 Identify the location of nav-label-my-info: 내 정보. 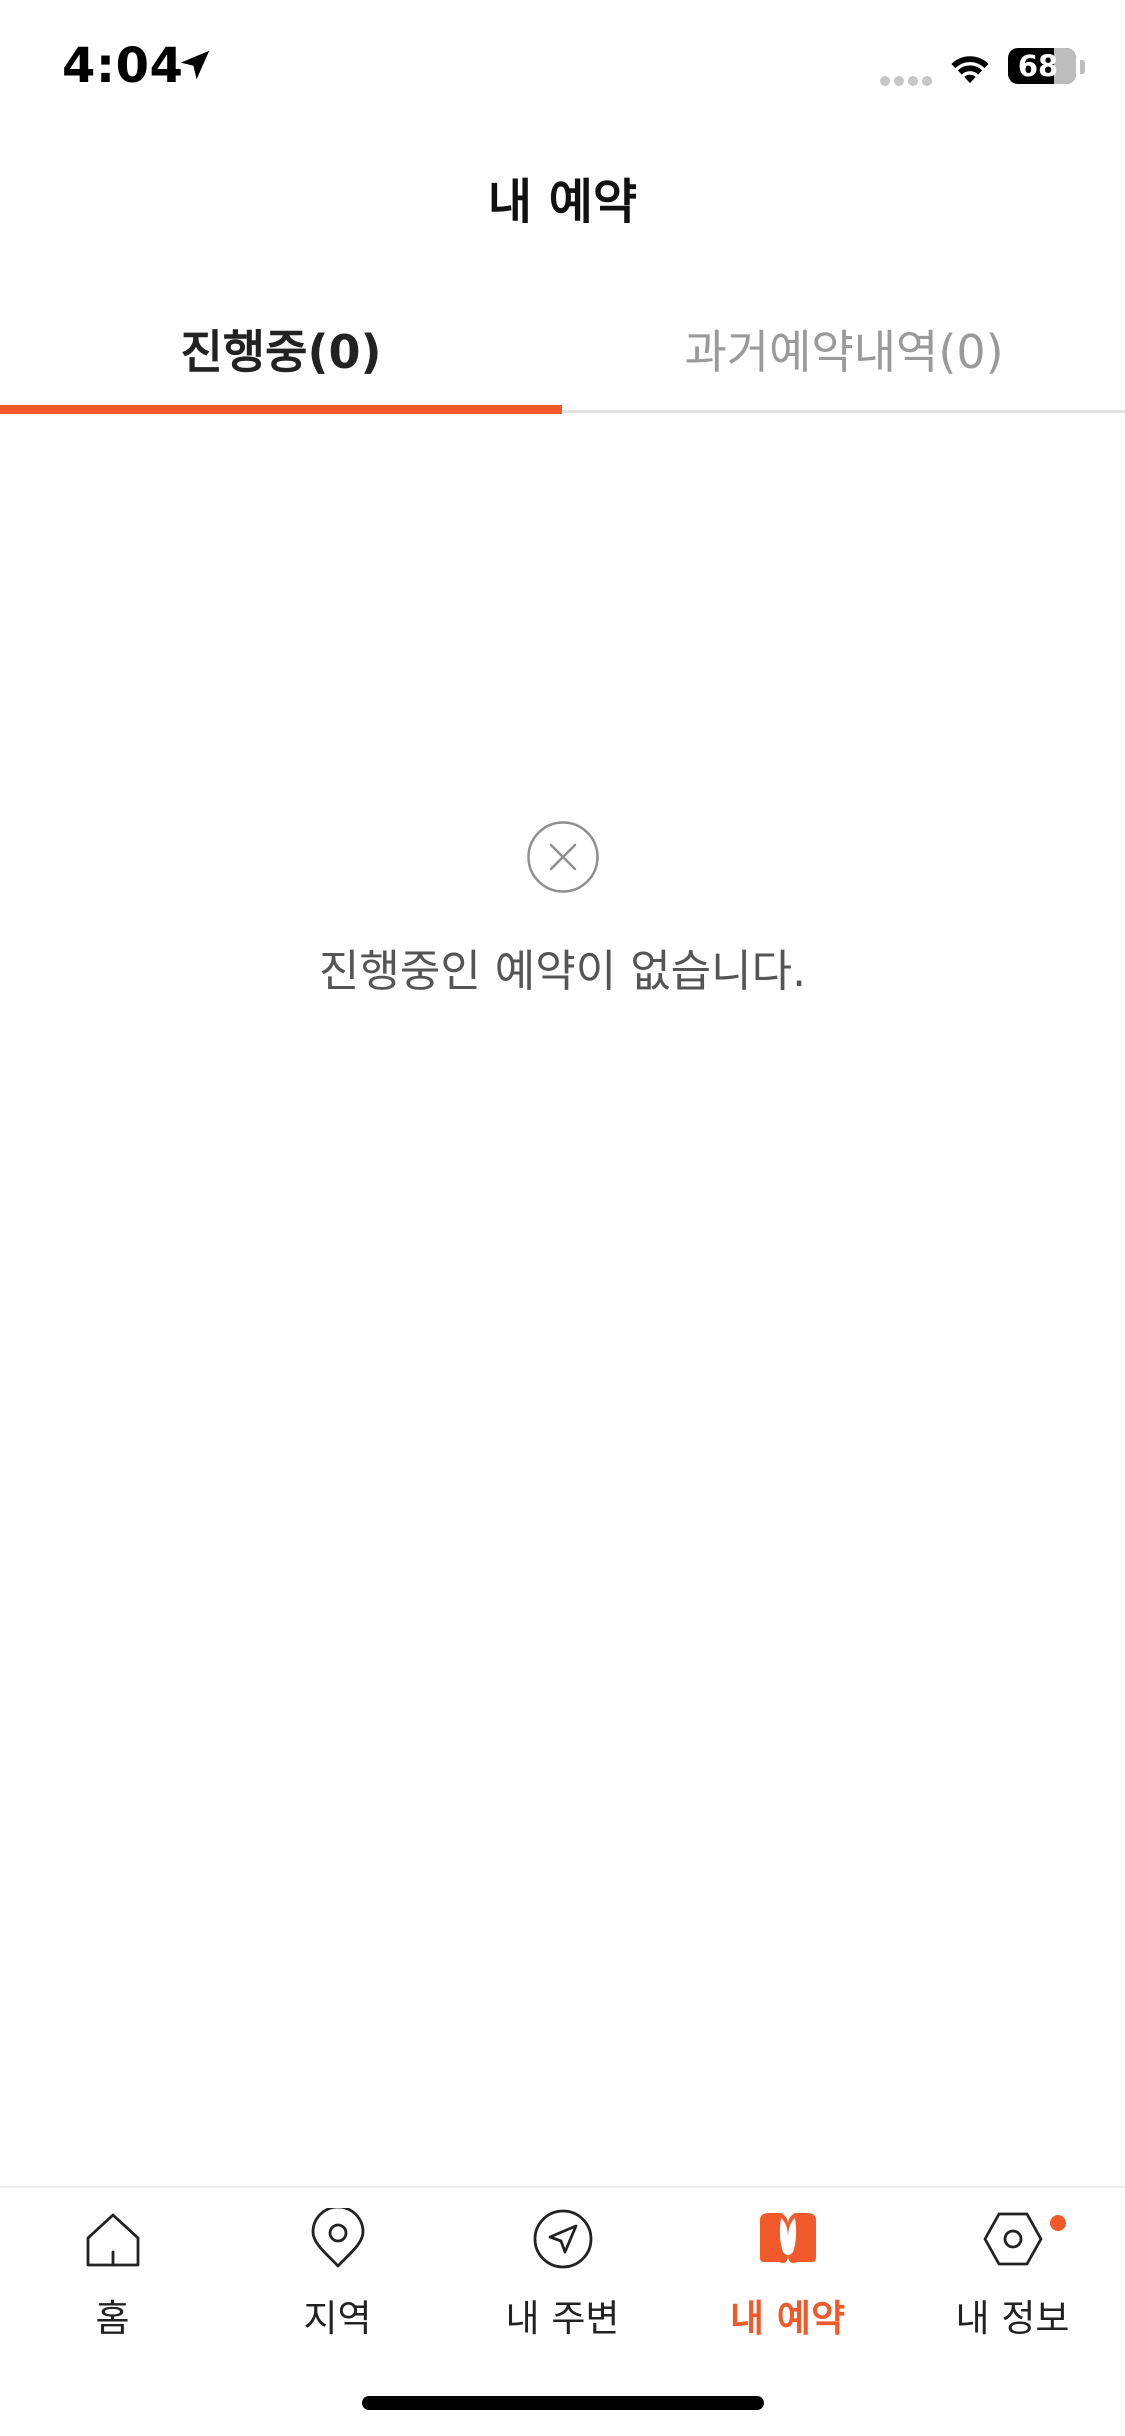
(1012, 2318).